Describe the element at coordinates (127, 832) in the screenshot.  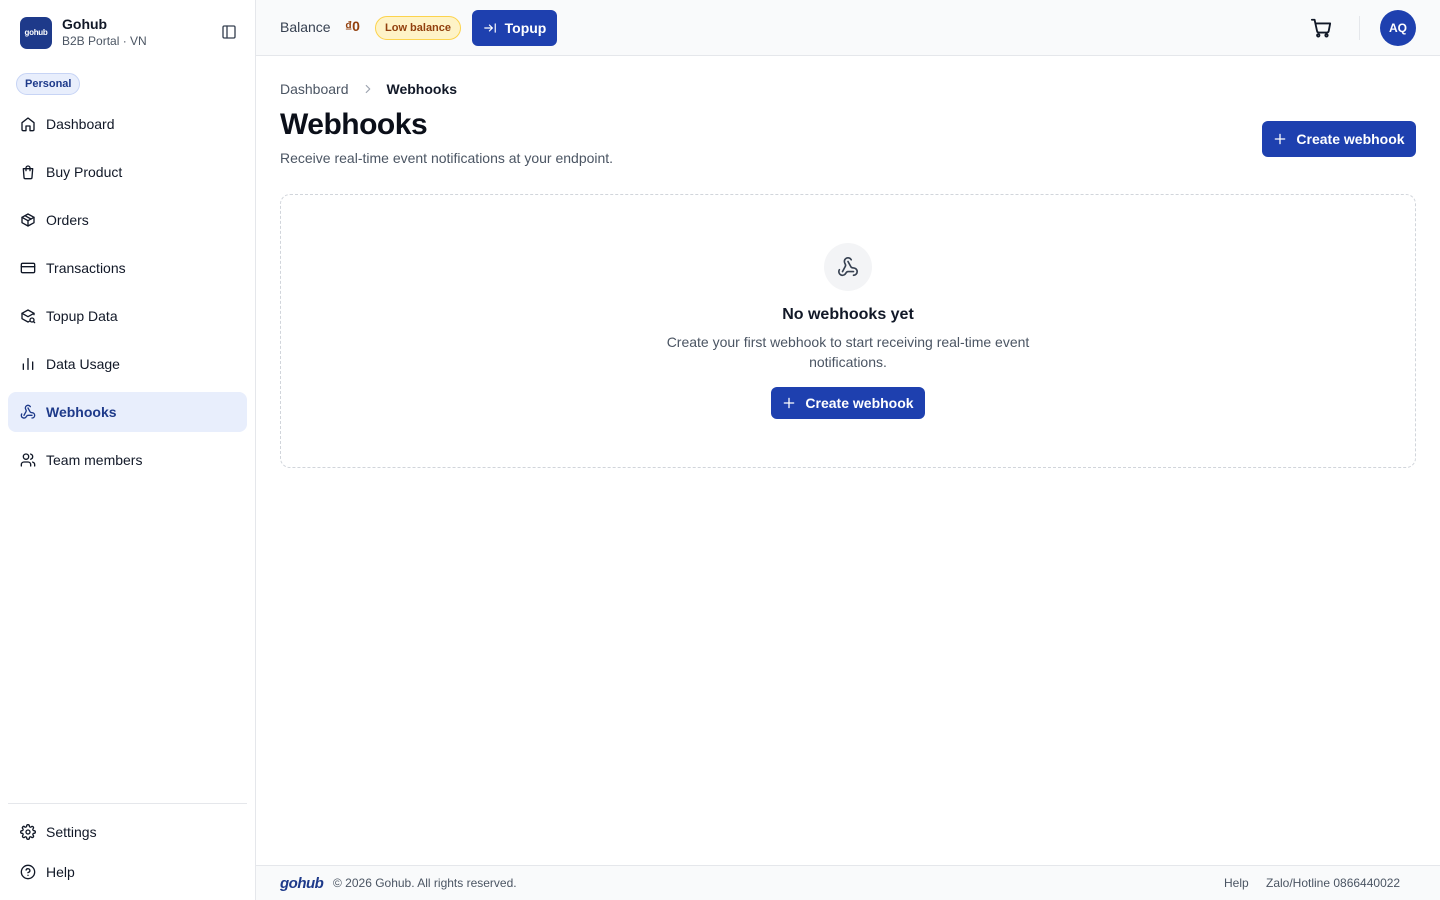
I see `sidebar-item-settings: Settings` at that location.